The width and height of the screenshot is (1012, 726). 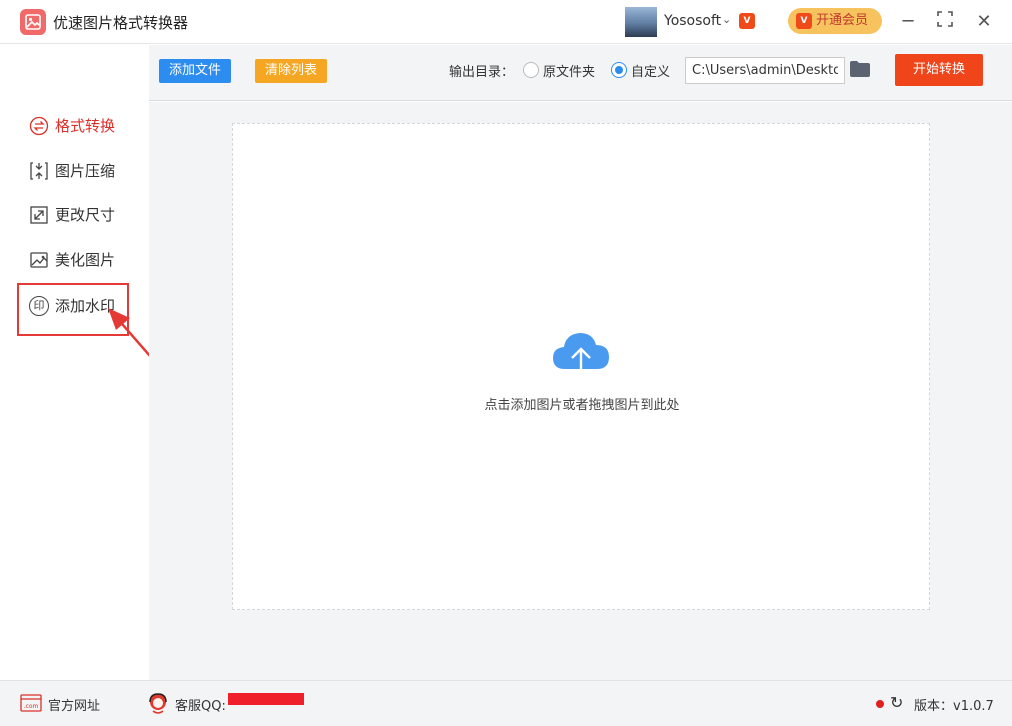 What do you see at coordinates (39, 171) in the screenshot?
I see `compress-icon` at bounding box center [39, 171].